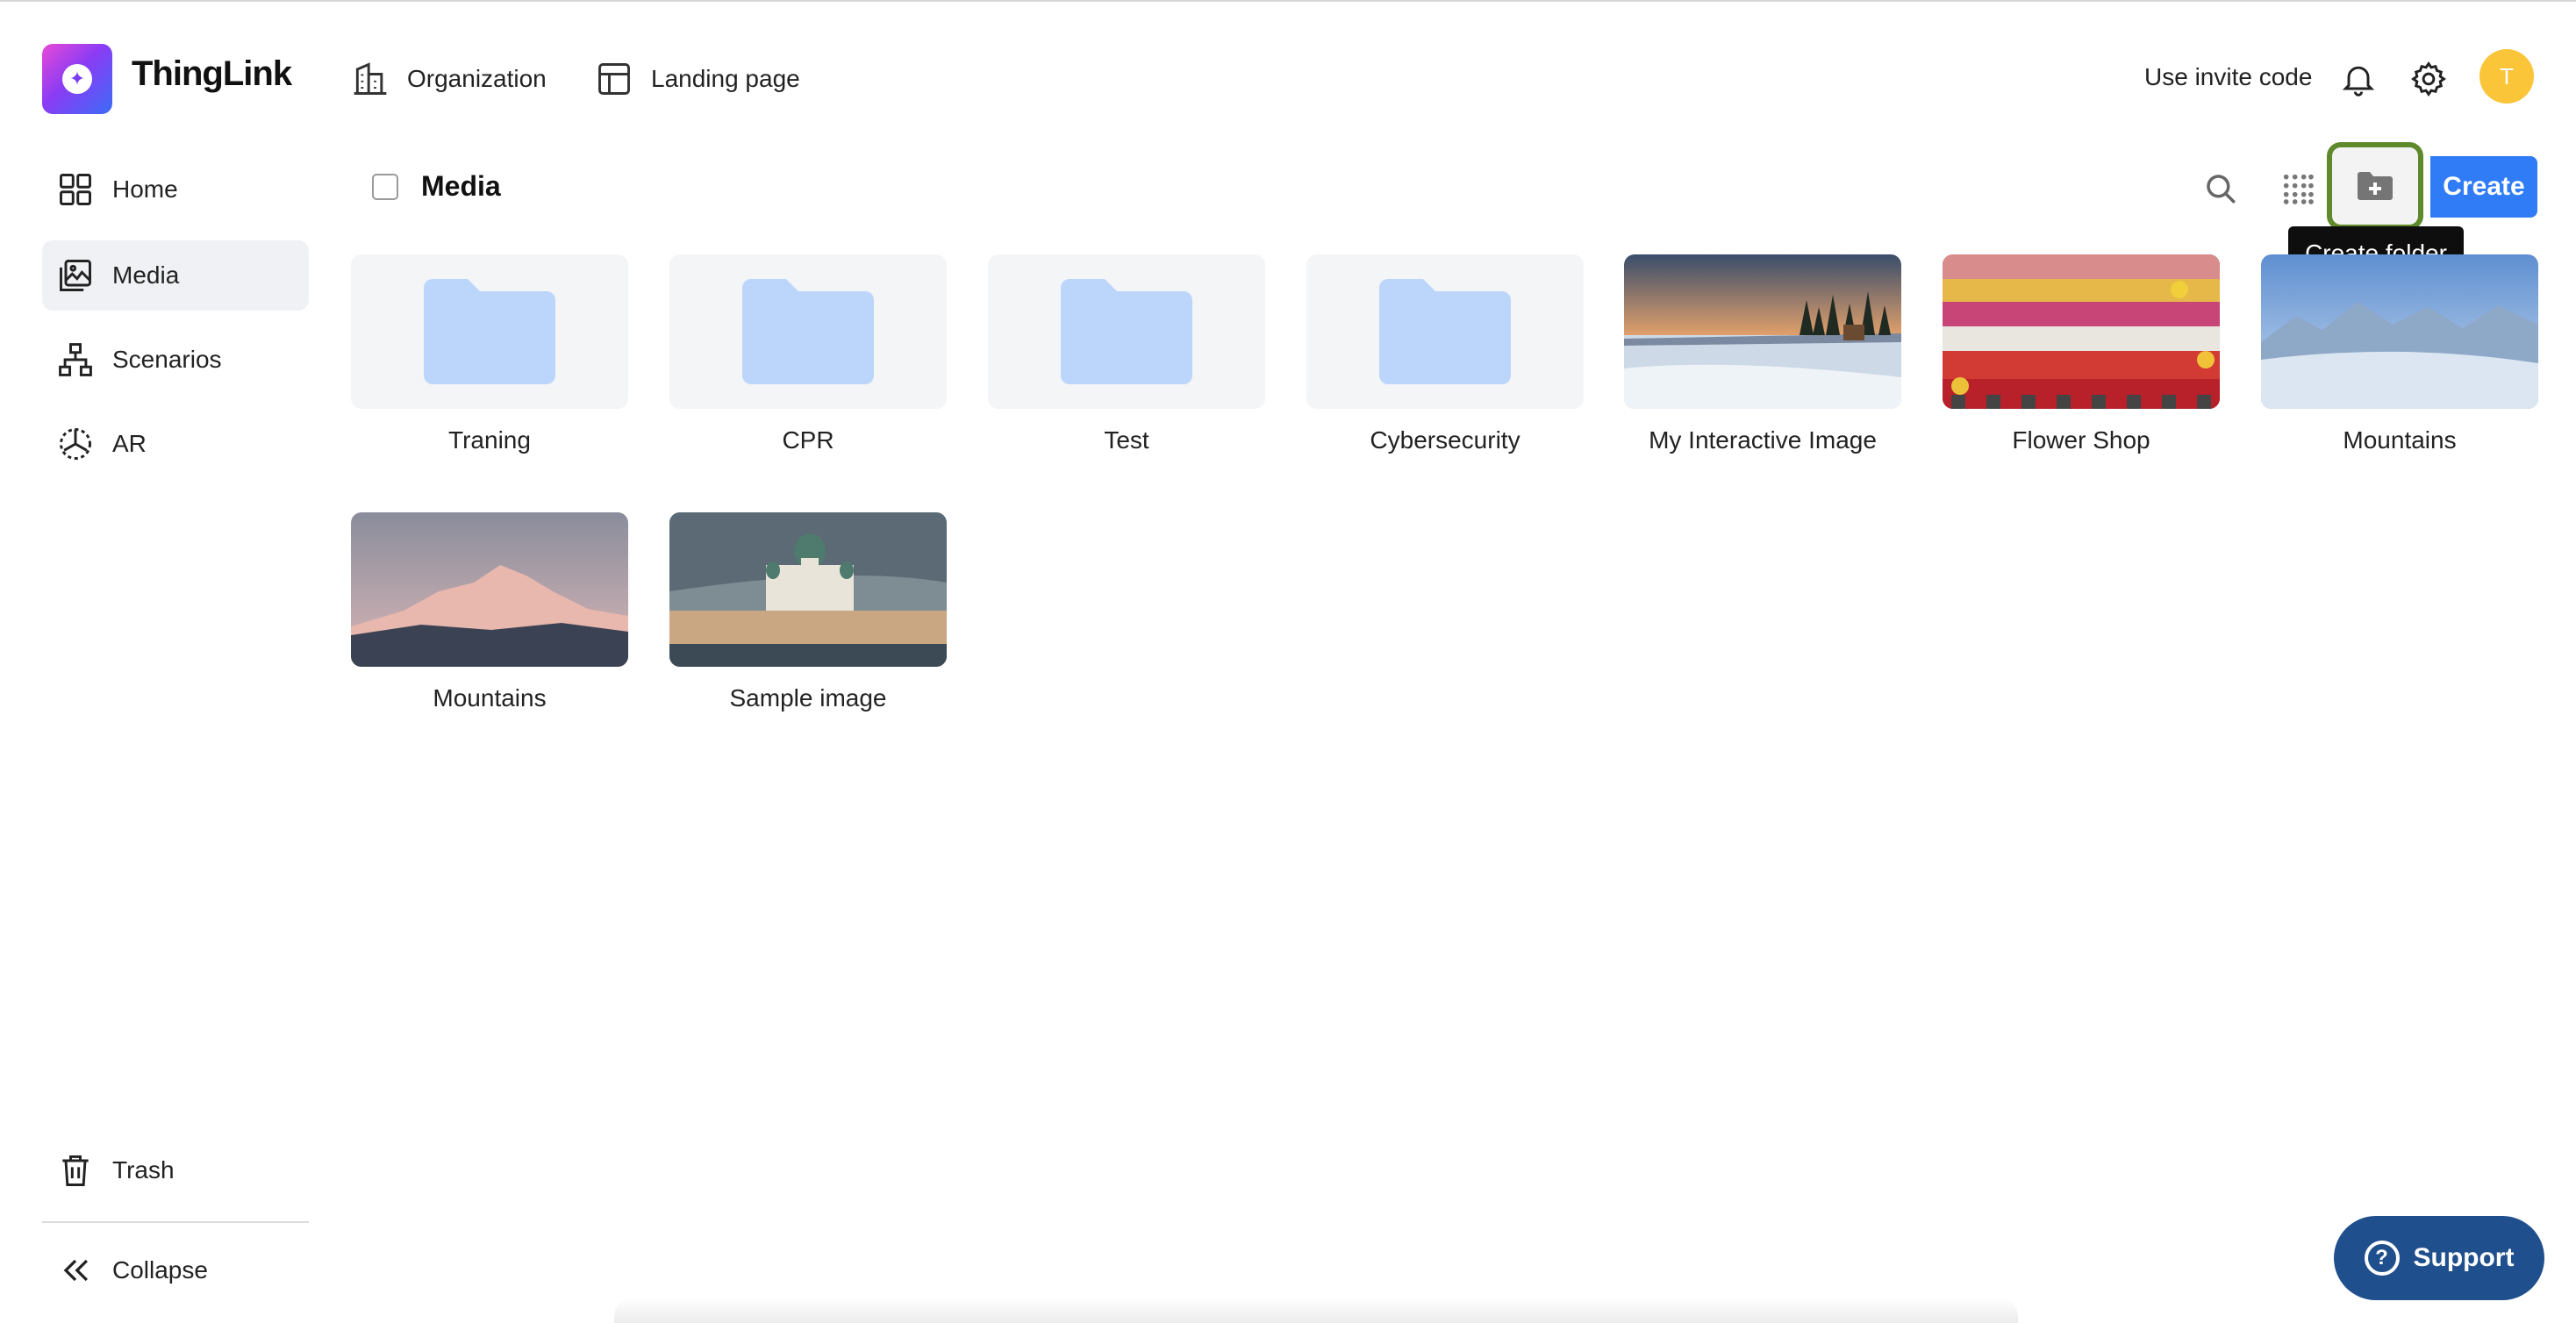 Image resolution: width=2576 pixels, height=1323 pixels. What do you see at coordinates (808, 440) in the screenshot?
I see `item-label: CPR` at bounding box center [808, 440].